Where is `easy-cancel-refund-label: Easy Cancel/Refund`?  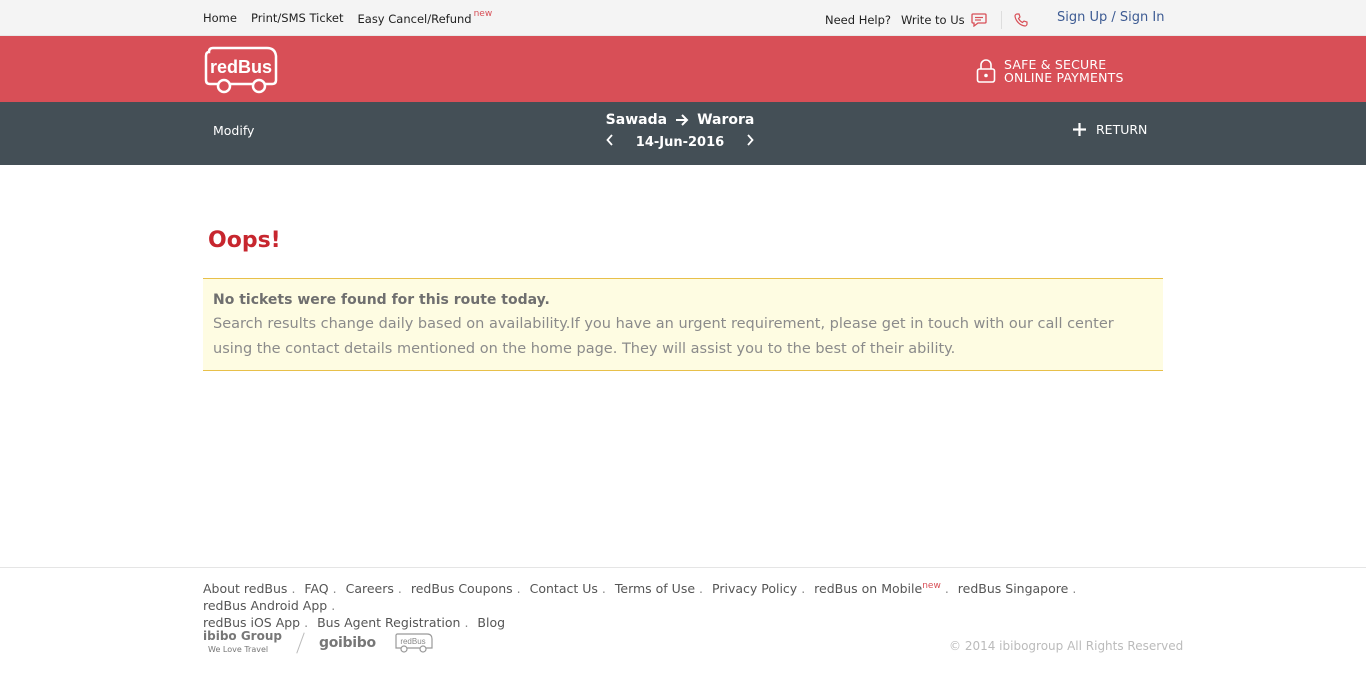 easy-cancel-refund-label: Easy Cancel/Refund is located at coordinates (414, 18).